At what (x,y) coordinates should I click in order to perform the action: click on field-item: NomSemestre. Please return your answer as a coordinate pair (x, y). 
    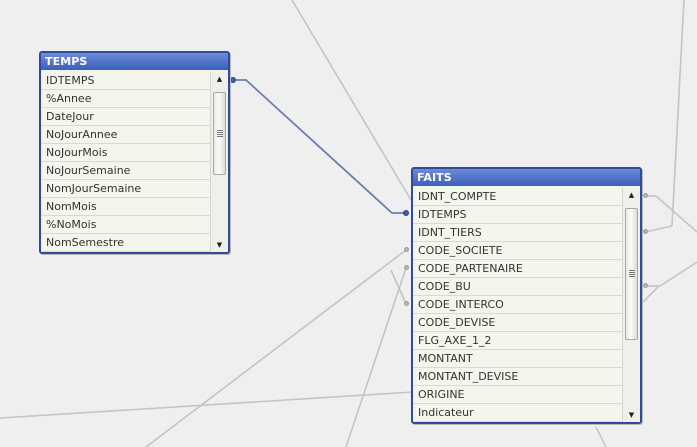
    Looking at the image, I should click on (125, 243).